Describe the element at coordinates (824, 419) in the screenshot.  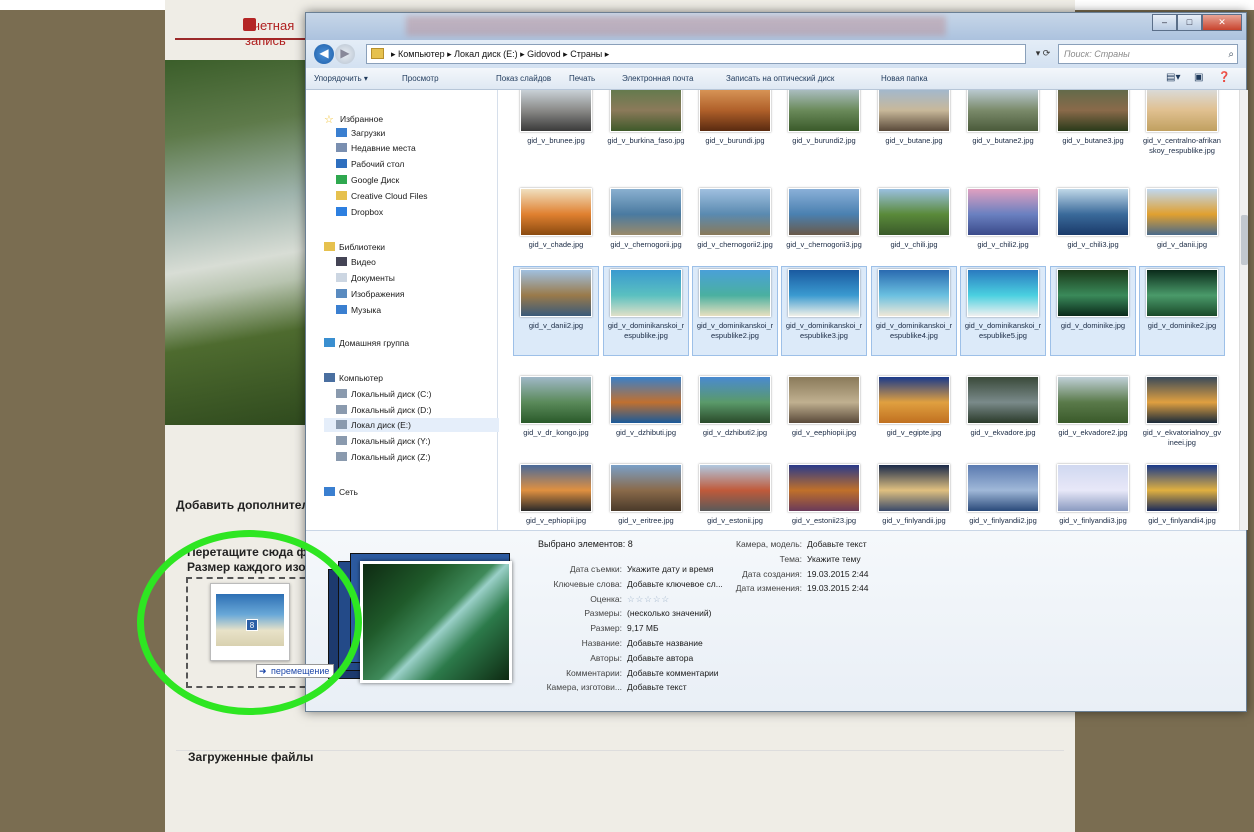
I see `file-tile: gid_v_eephiopii.jpg` at that location.